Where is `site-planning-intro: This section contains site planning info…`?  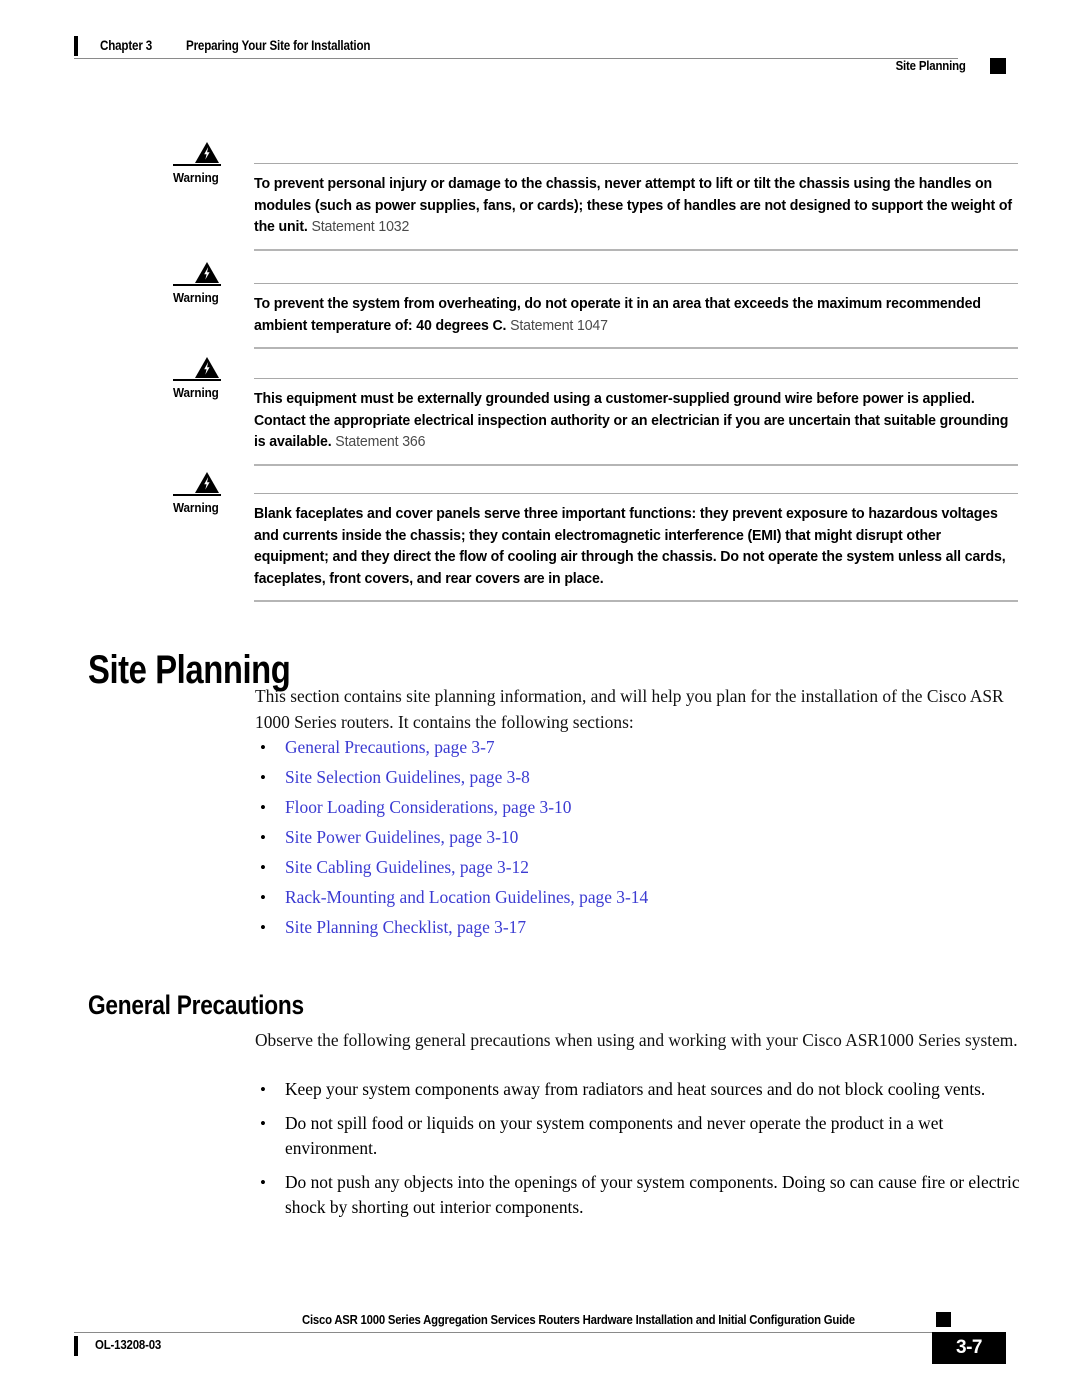
site-planning-intro: This section contains site planning info… is located at coordinates (629, 709).